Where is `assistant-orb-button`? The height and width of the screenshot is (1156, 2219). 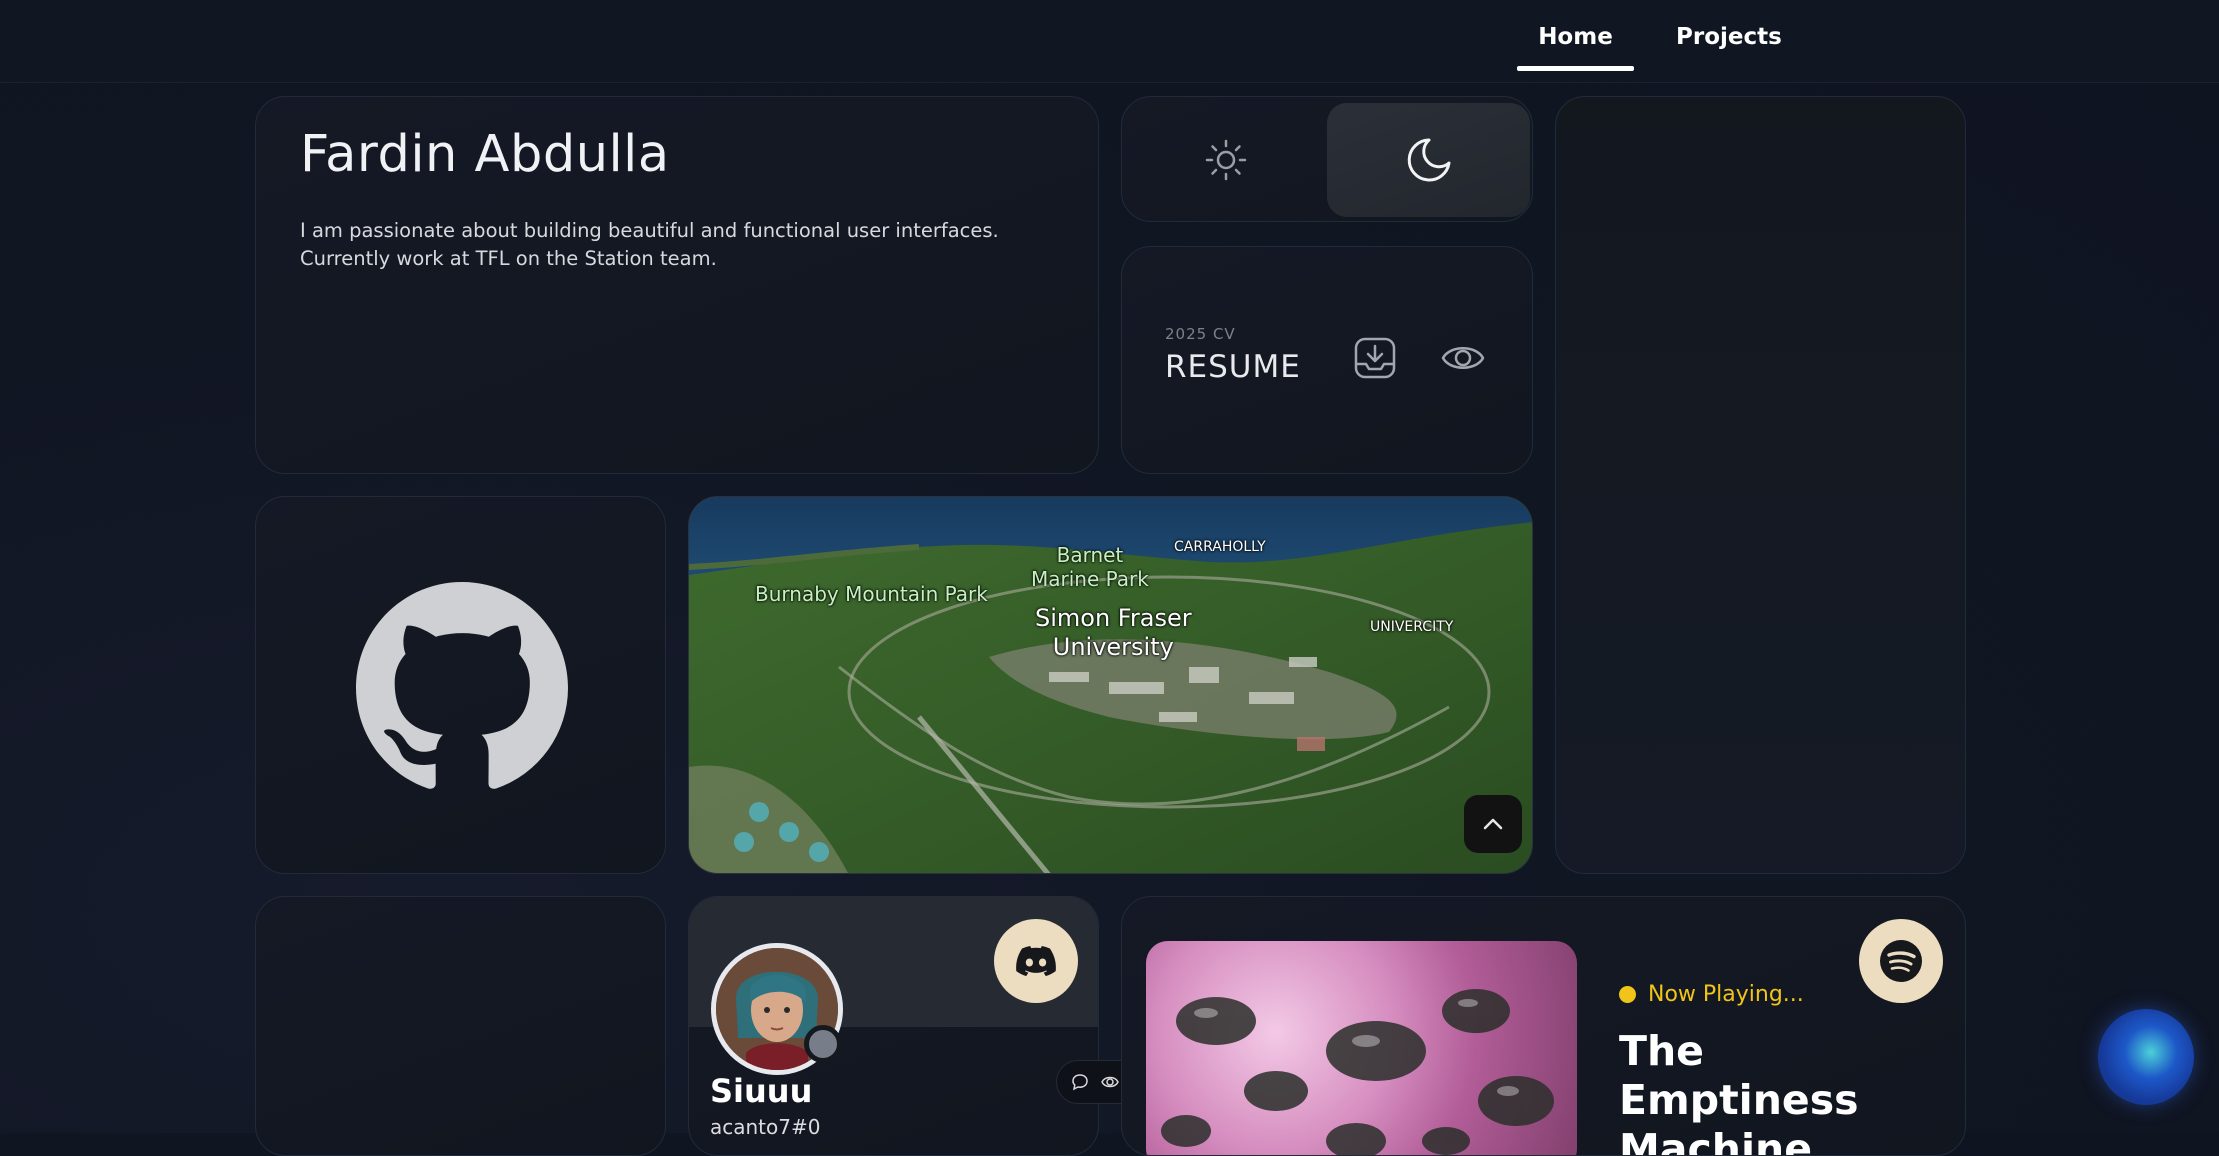 assistant-orb-button is located at coordinates (2146, 1057).